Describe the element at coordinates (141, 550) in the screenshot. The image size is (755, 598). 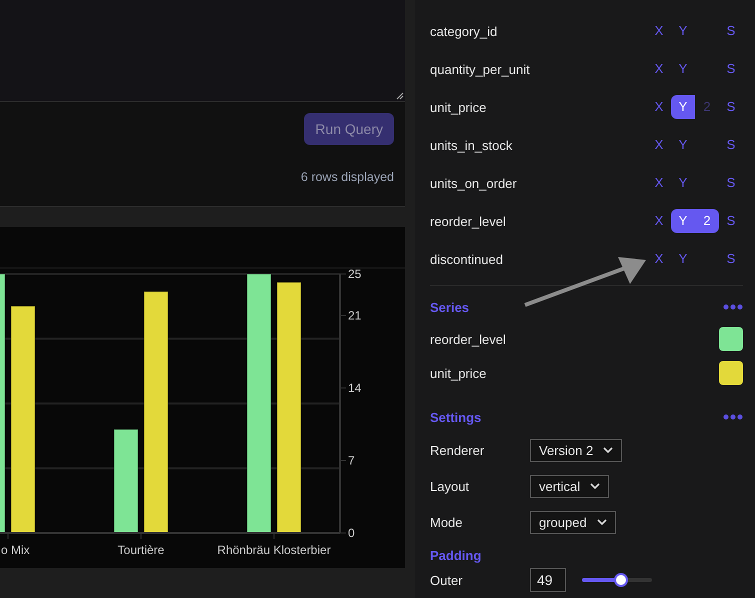
I see `x-tick-label: Tourtière` at that location.